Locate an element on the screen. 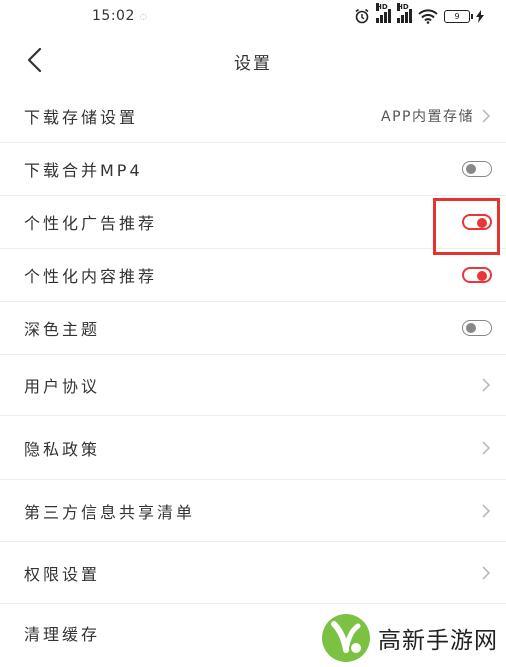 The height and width of the screenshot is (667, 506). setting-row-privacy-policy: 隐私政策 is located at coordinates (253, 448).